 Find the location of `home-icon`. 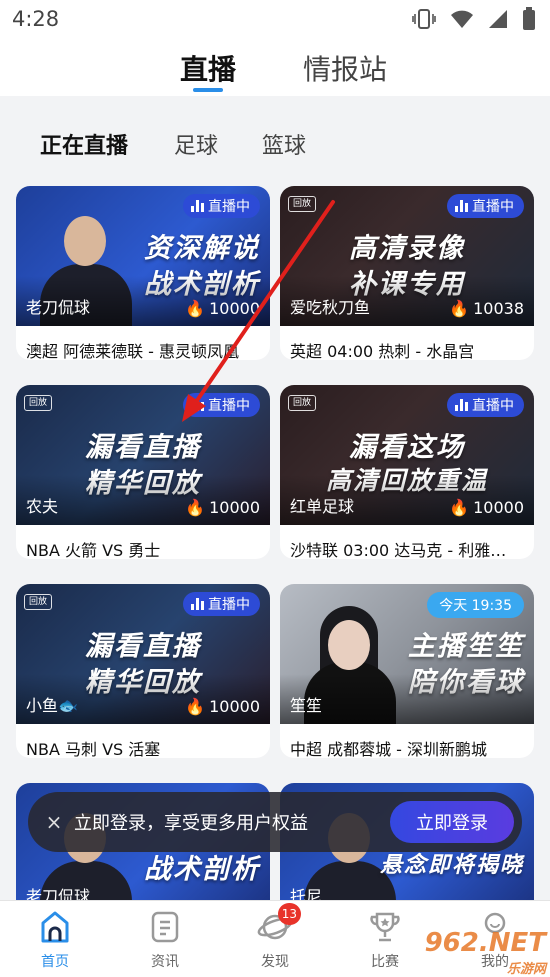

home-icon is located at coordinates (55, 927).